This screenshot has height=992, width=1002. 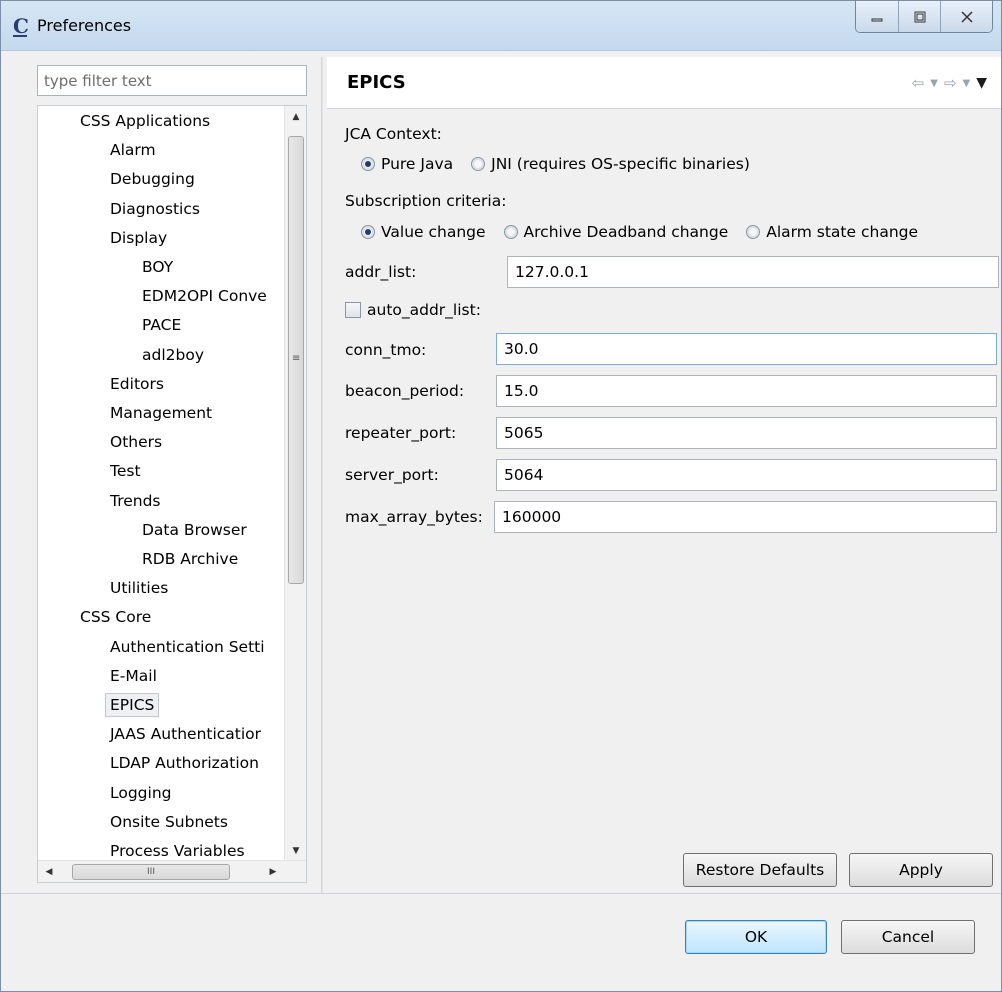 I want to click on back-arrow-icon: ⇦, so click(x=918, y=83).